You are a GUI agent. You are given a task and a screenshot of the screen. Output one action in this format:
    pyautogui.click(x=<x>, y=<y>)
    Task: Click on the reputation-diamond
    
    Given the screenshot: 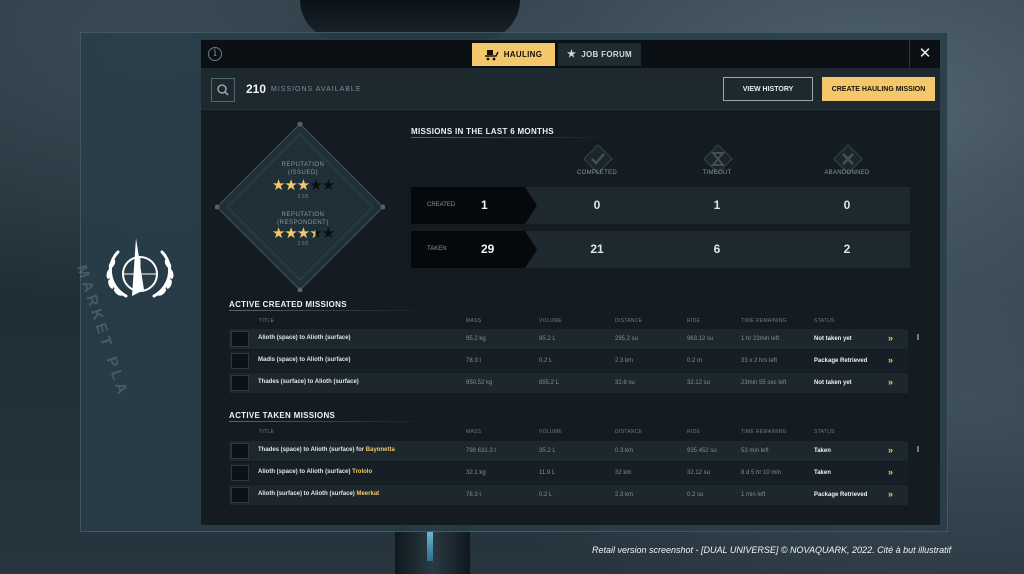 What is the action you would take?
    pyautogui.click(x=300, y=207)
    